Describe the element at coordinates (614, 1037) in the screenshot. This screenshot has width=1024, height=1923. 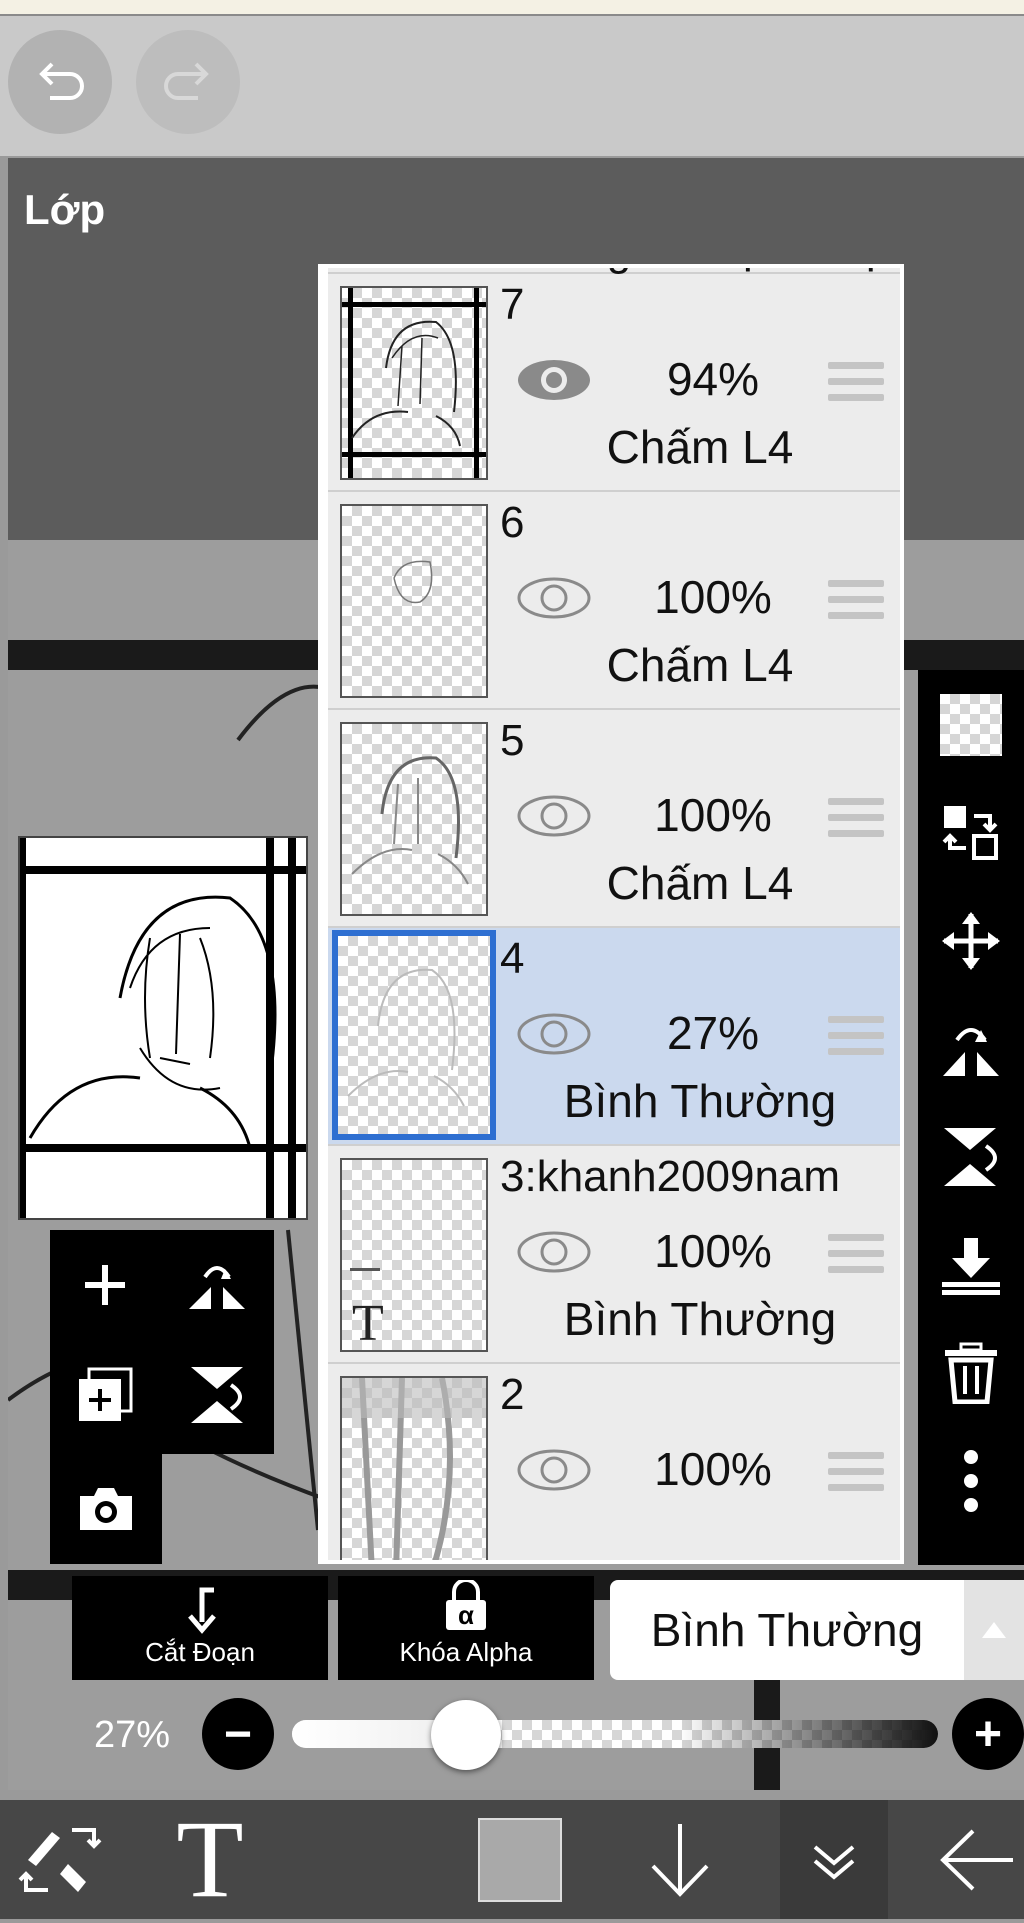
I see `layer-row-4: 4 27% Bình Thường` at that location.